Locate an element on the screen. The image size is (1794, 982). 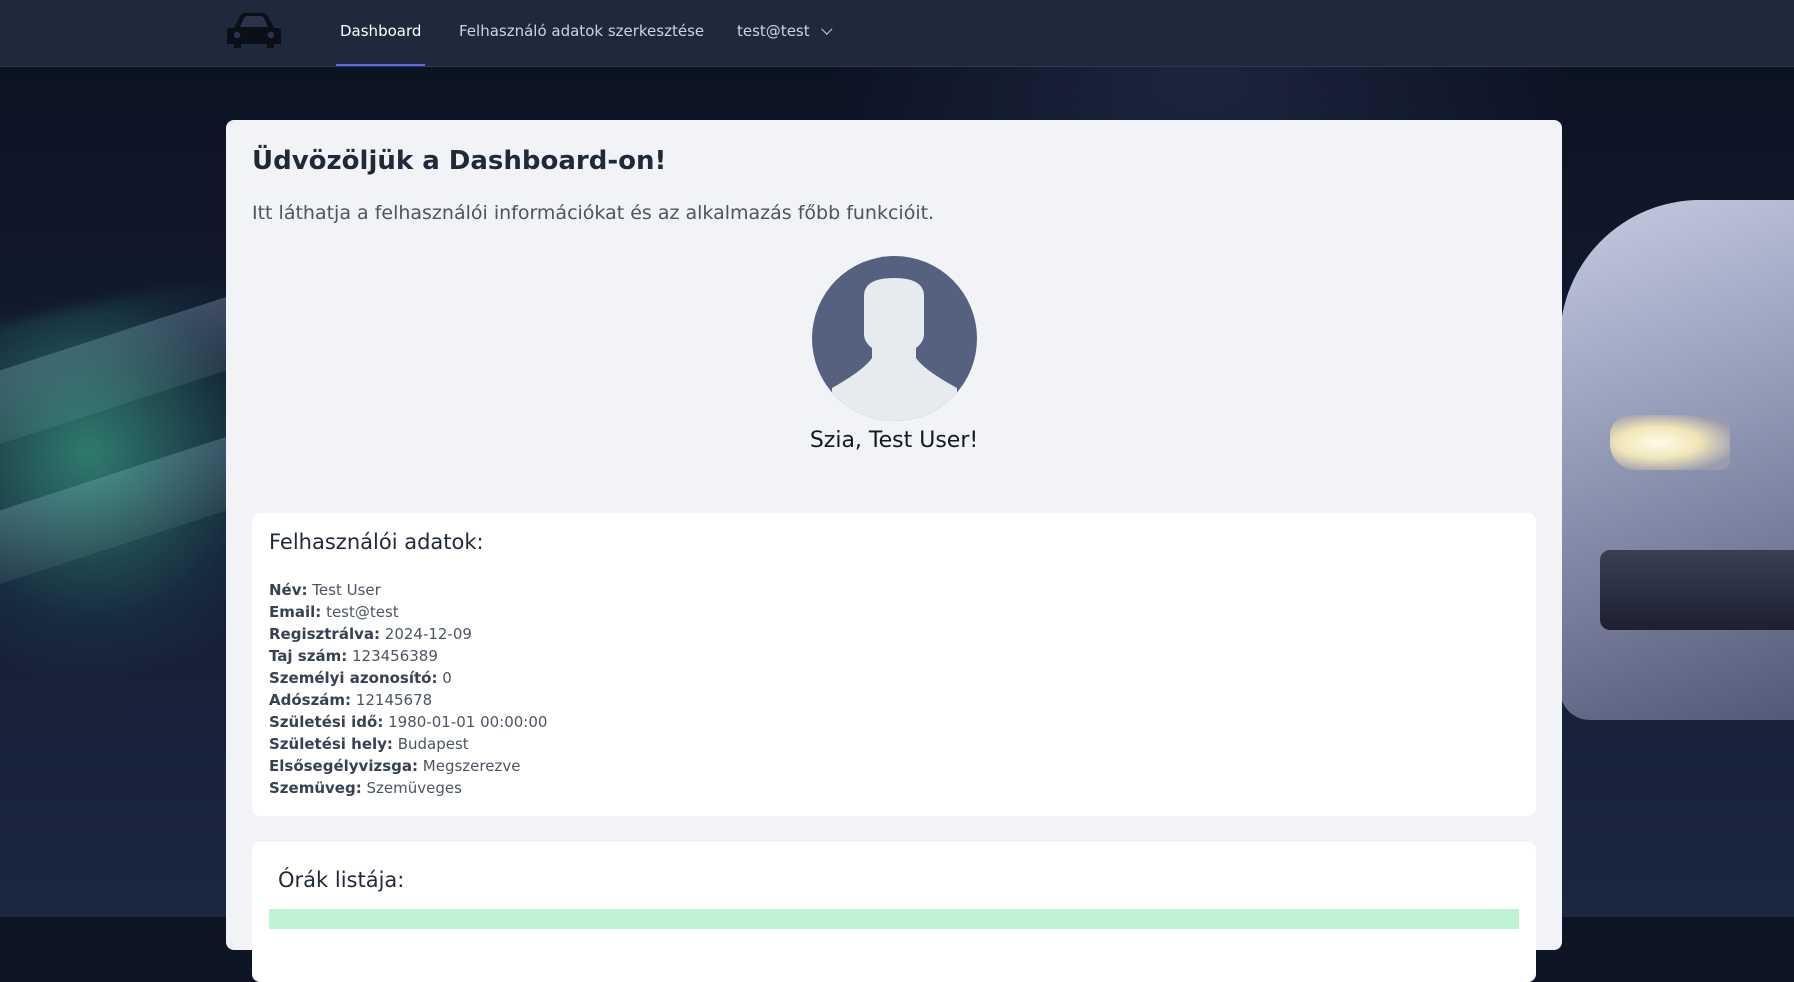
car-grille is located at coordinates (1697, 590).